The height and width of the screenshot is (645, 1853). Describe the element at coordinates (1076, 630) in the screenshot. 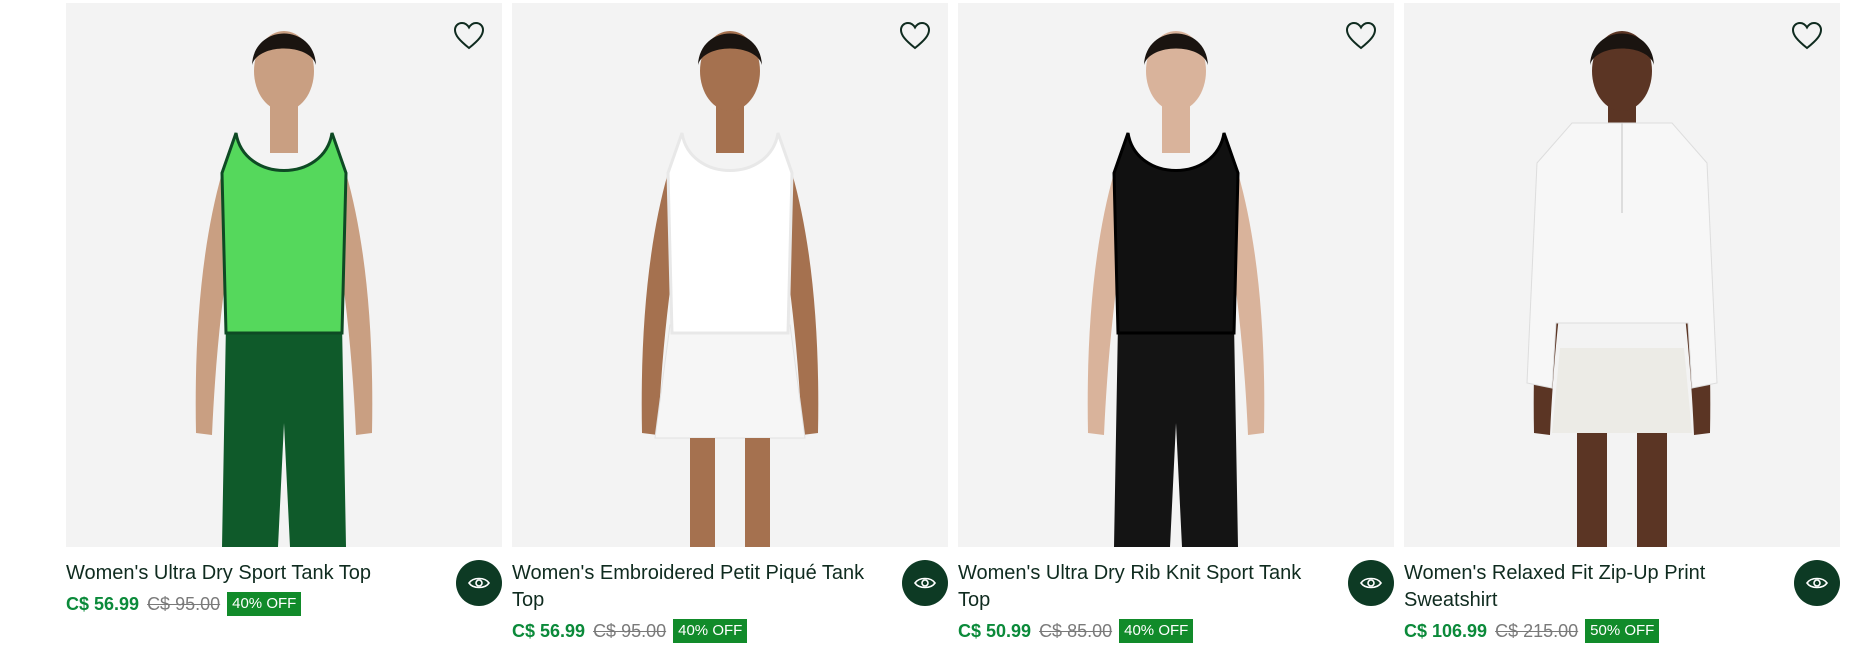

I see `original-price: C$ 85.00` at that location.